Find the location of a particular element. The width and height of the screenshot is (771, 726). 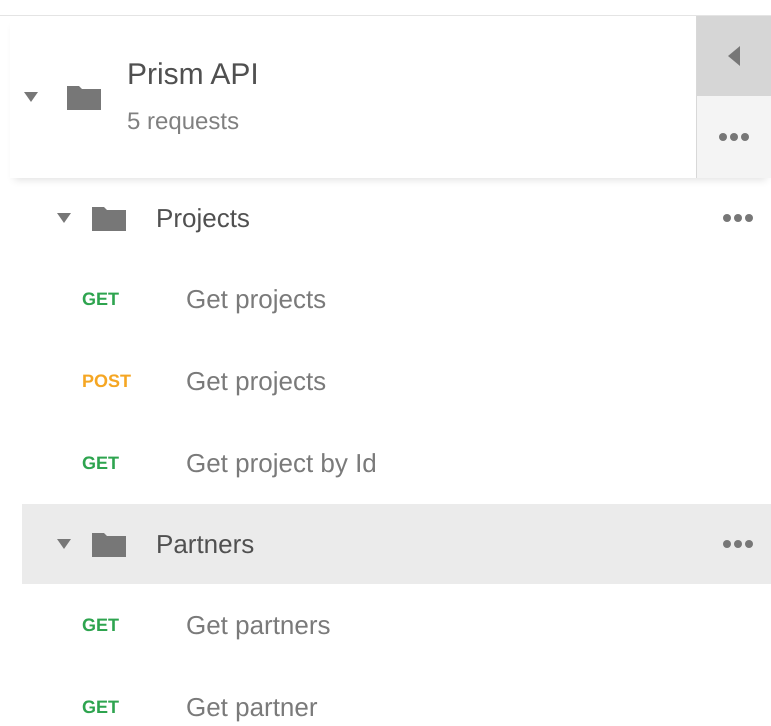

collapse-icon is located at coordinates (734, 56).